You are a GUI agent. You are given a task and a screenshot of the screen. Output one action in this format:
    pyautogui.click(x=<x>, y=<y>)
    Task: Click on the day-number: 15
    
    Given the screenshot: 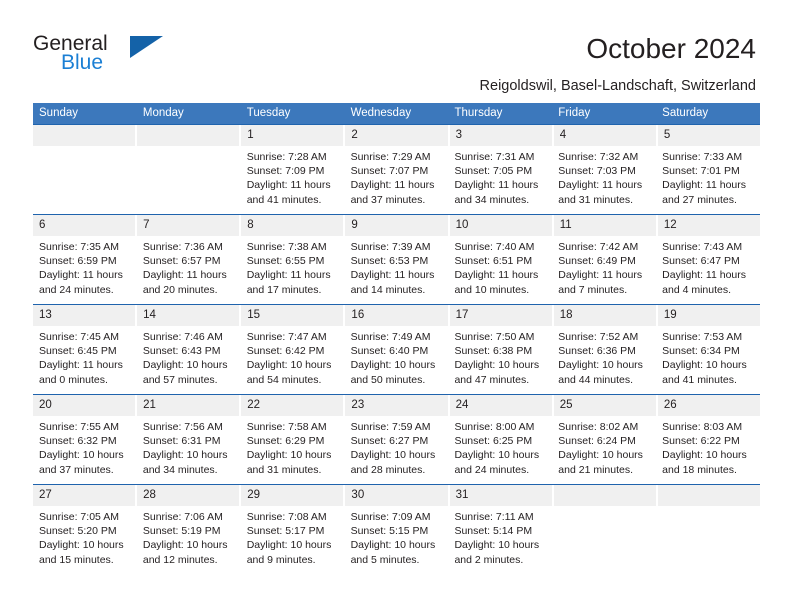 What is the action you would take?
    pyautogui.click(x=293, y=315)
    